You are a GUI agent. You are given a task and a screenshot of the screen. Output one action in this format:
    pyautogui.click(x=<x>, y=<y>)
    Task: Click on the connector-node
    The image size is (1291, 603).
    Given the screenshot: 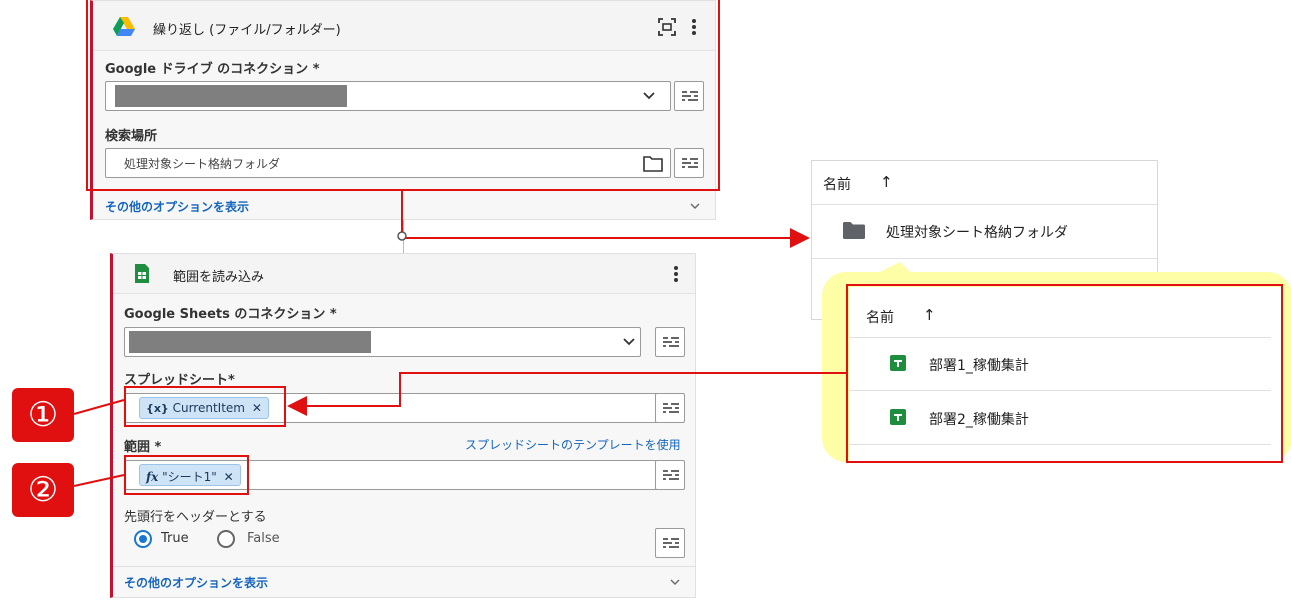 What is the action you would take?
    pyautogui.click(x=402, y=236)
    